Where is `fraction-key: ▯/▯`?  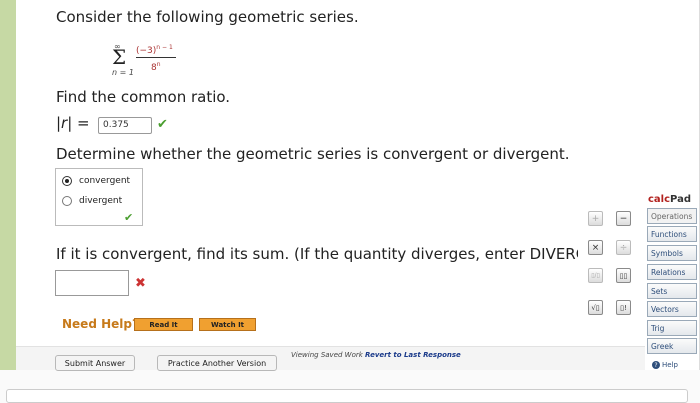
fraction-key: ▯/▯ is located at coordinates (595, 275).